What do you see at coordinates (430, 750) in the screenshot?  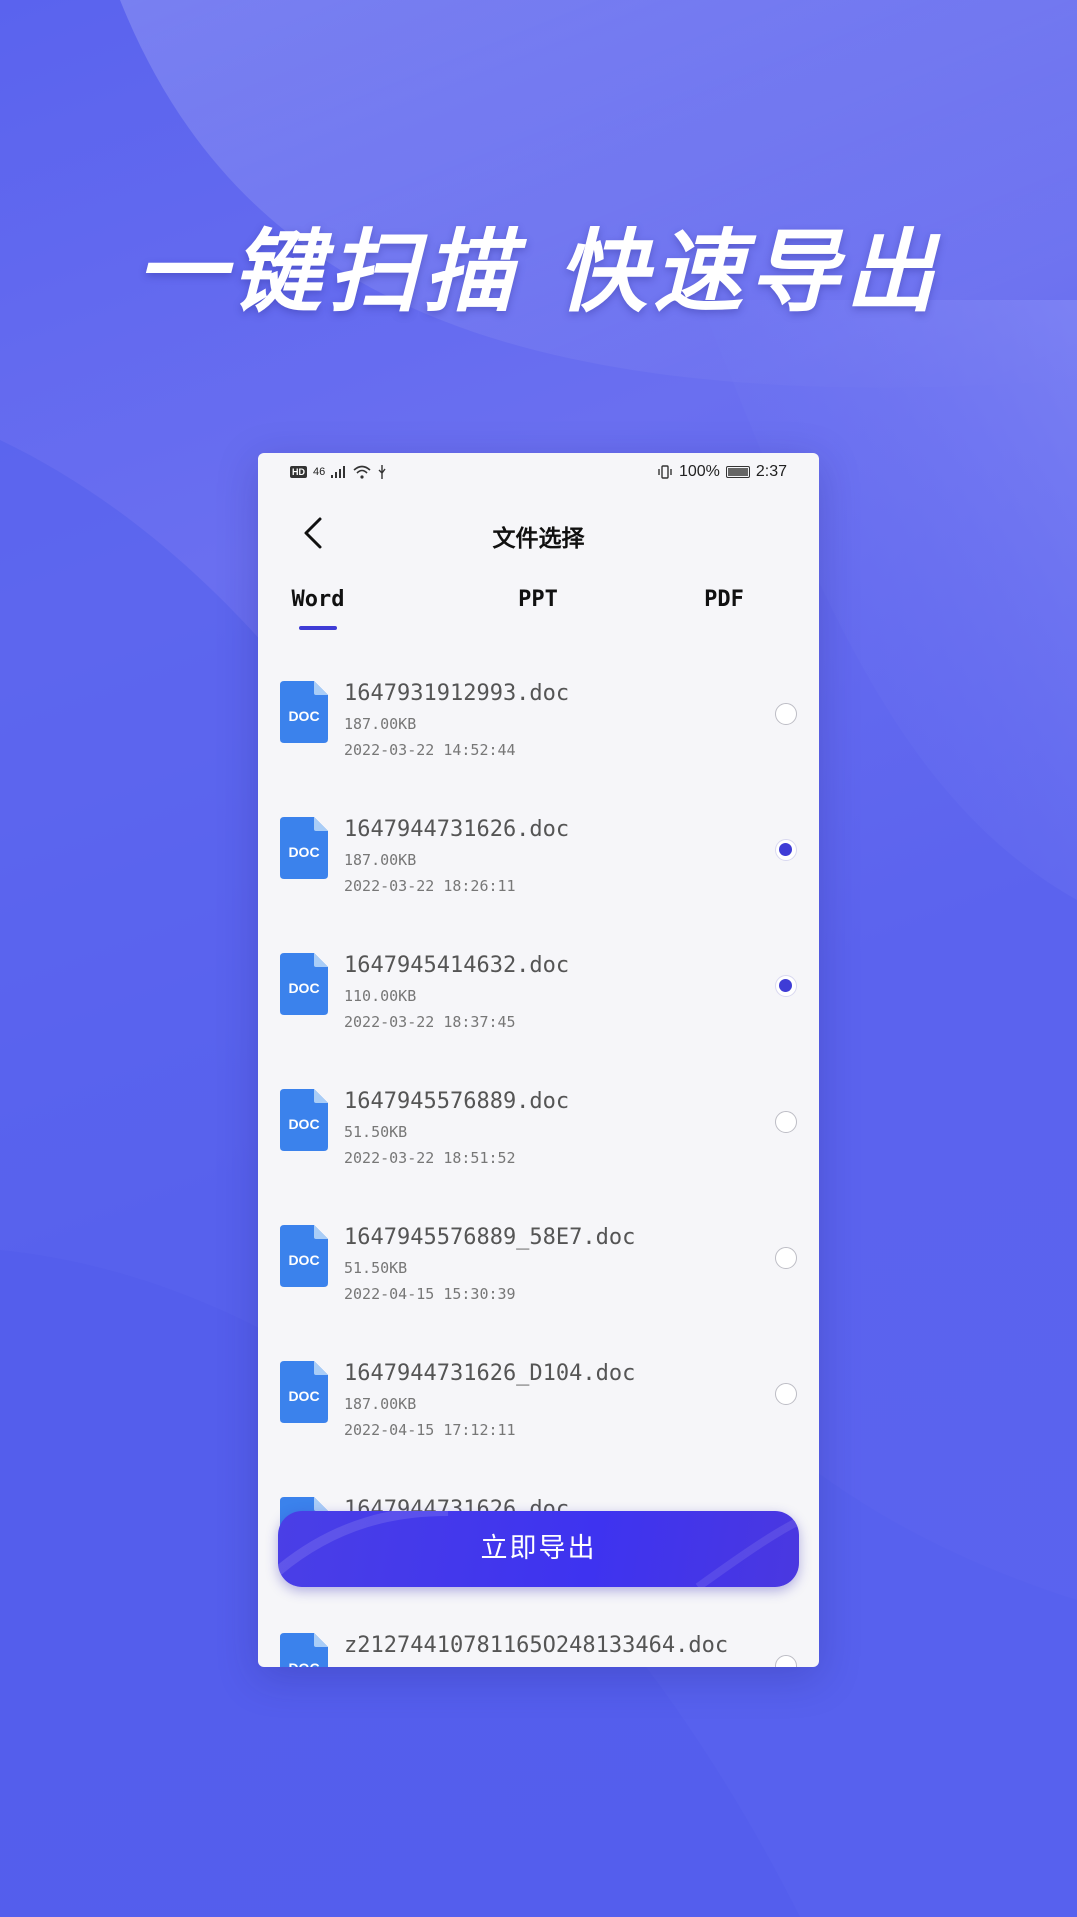 I see `file-date: 2022-03-22 14:52:44` at bounding box center [430, 750].